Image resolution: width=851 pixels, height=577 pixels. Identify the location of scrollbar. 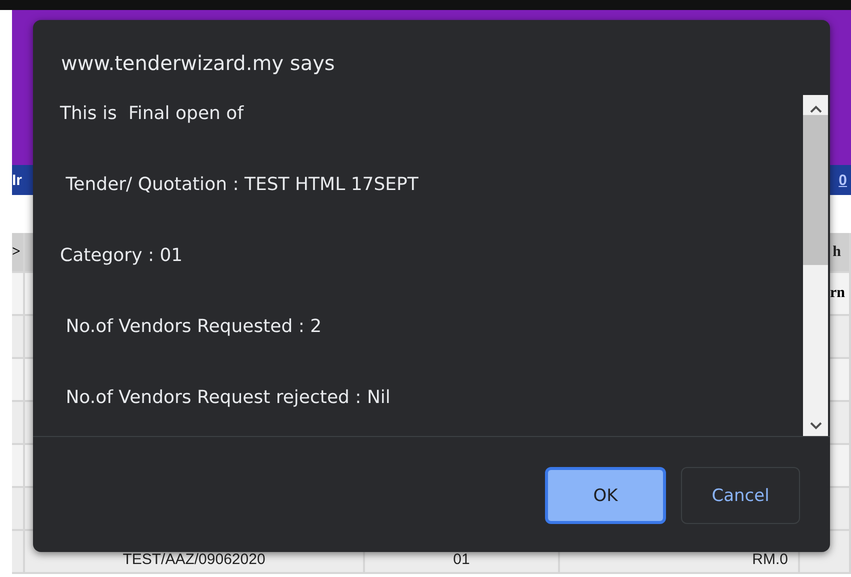
(815, 265).